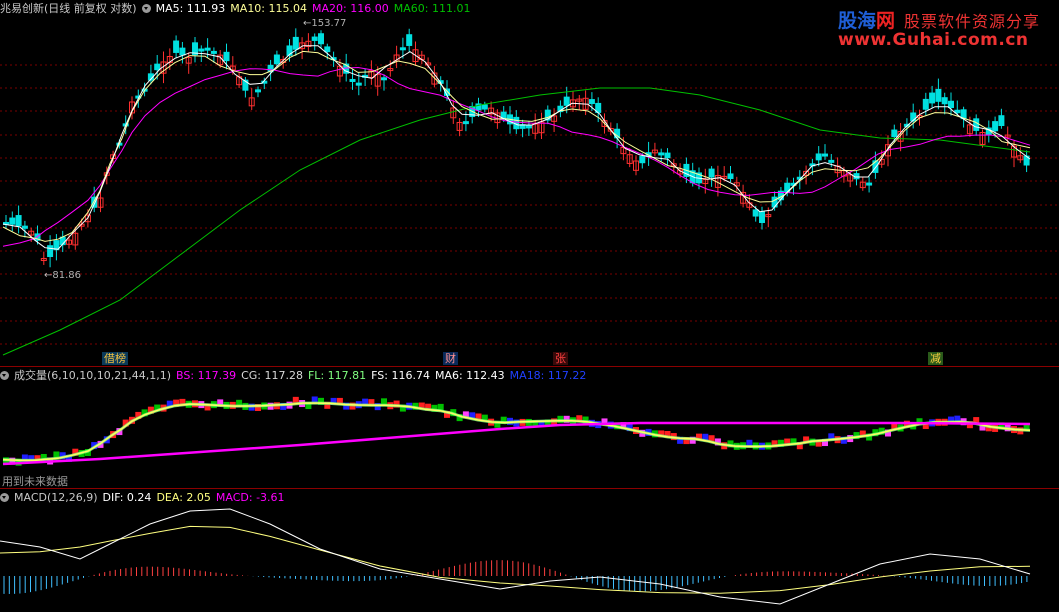 The width and height of the screenshot is (1059, 612). Describe the element at coordinates (935, 358) in the screenshot. I see `event-marker-4: 减` at that location.